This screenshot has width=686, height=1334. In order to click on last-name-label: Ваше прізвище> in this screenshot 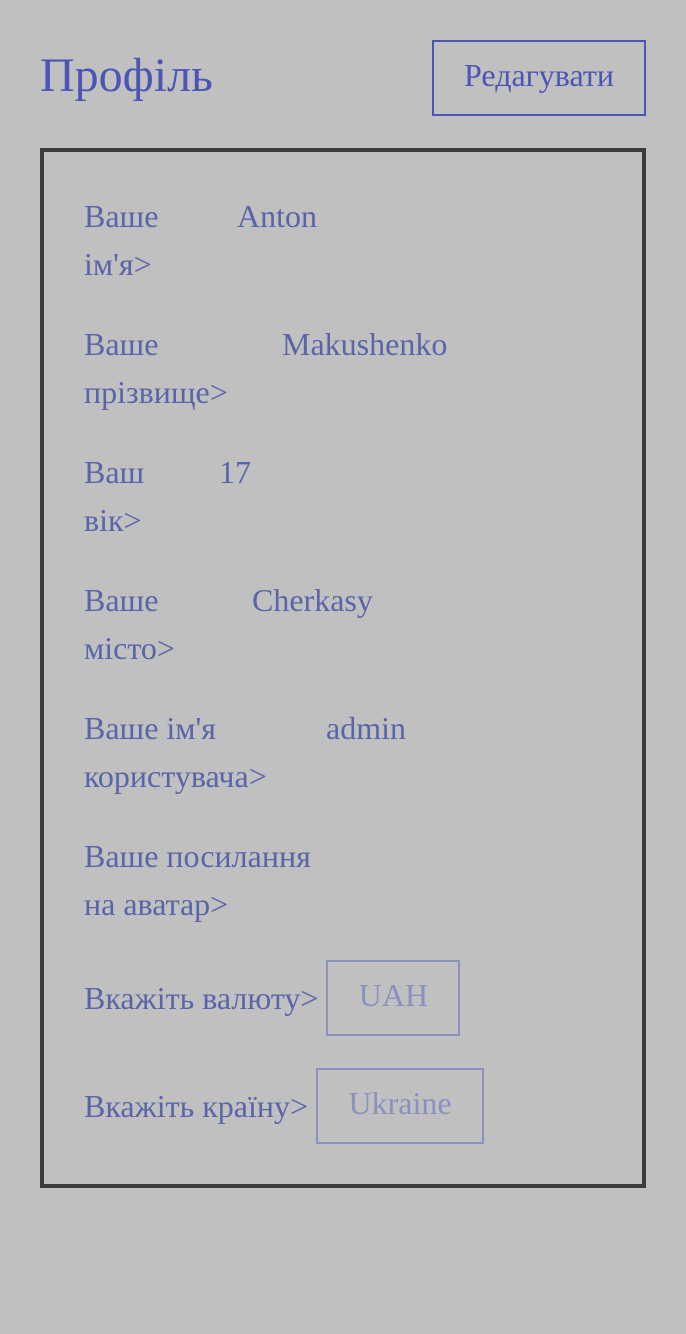, I will do `click(156, 368)`.